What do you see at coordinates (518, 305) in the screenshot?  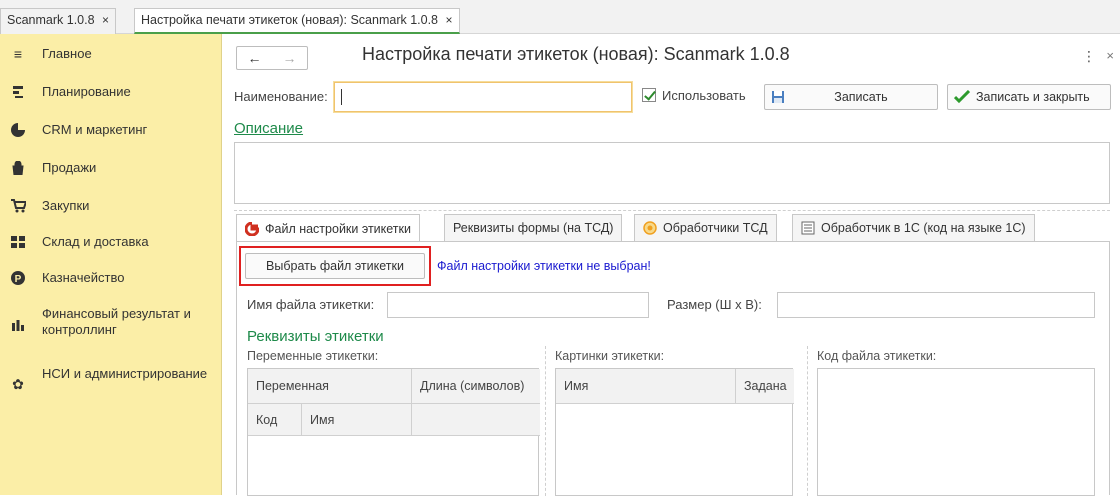 I see `filename-input` at bounding box center [518, 305].